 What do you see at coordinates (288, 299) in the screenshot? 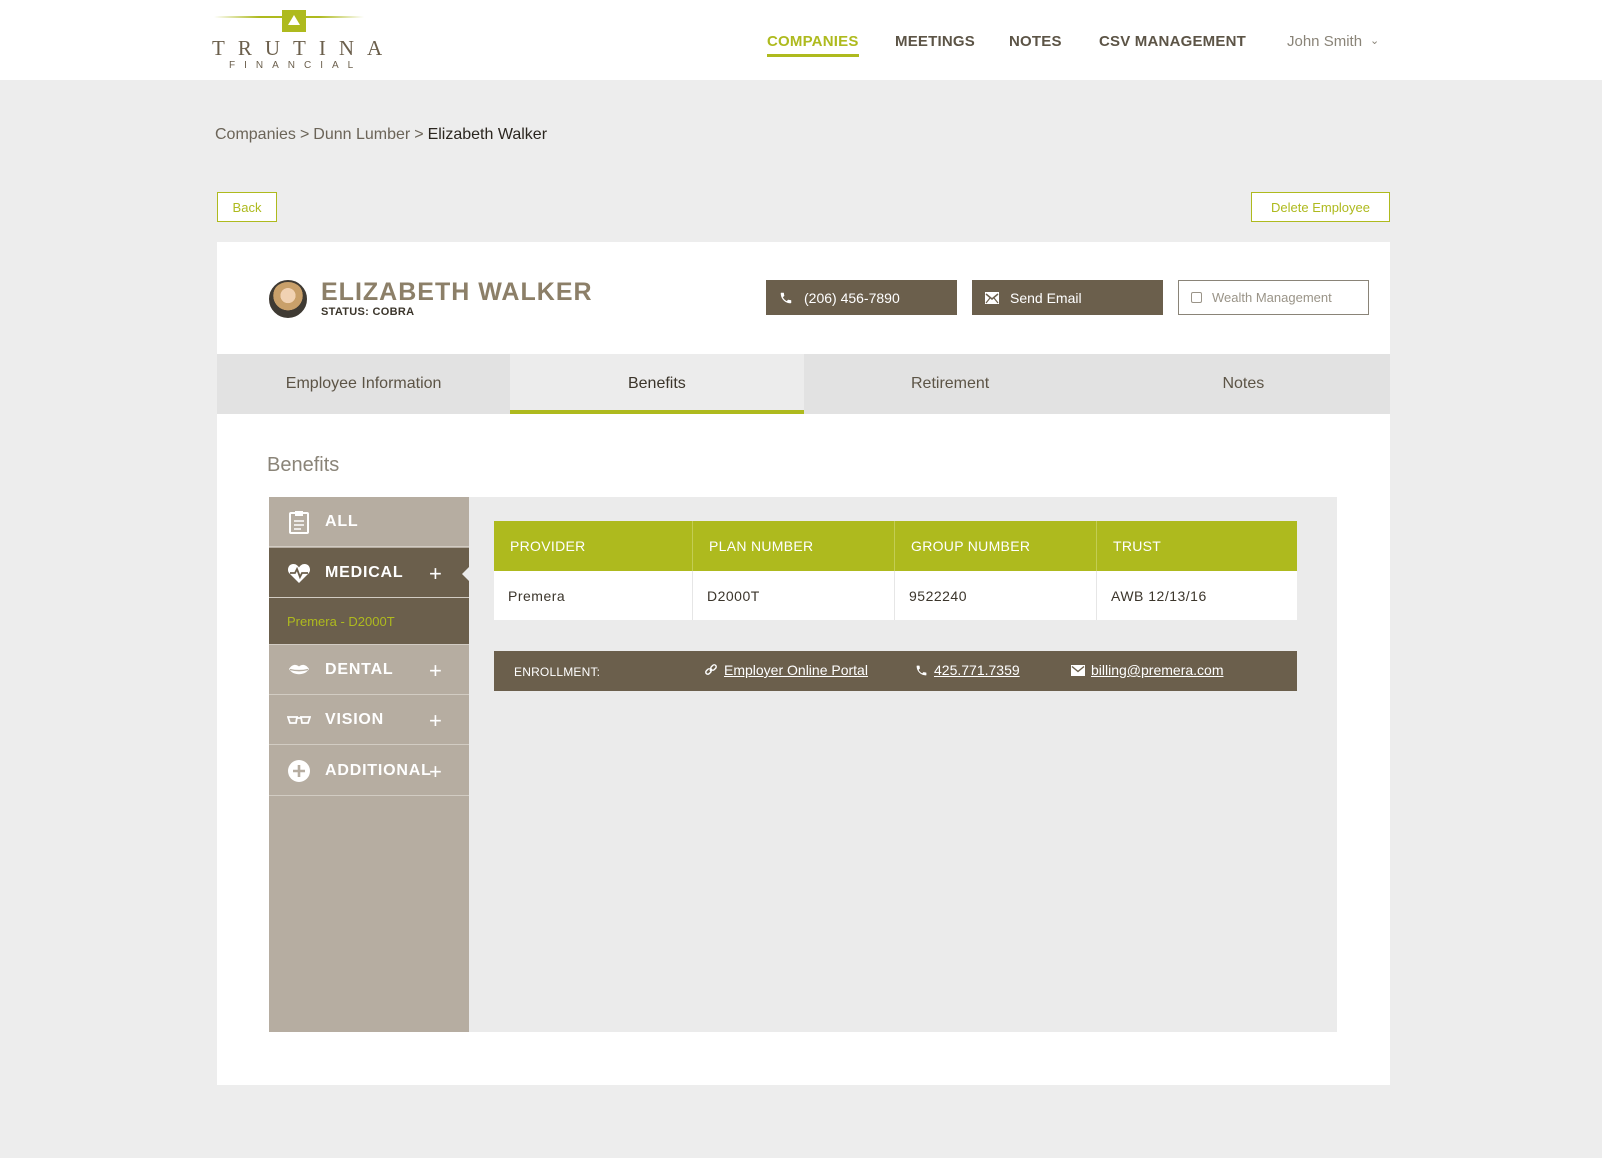
I see `avatar` at bounding box center [288, 299].